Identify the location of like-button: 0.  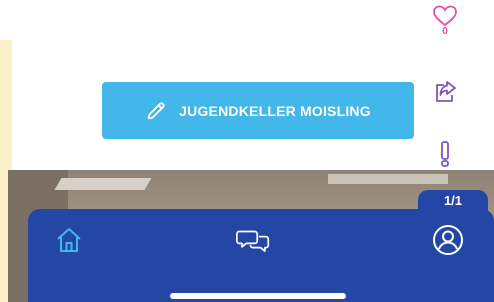
(445, 20).